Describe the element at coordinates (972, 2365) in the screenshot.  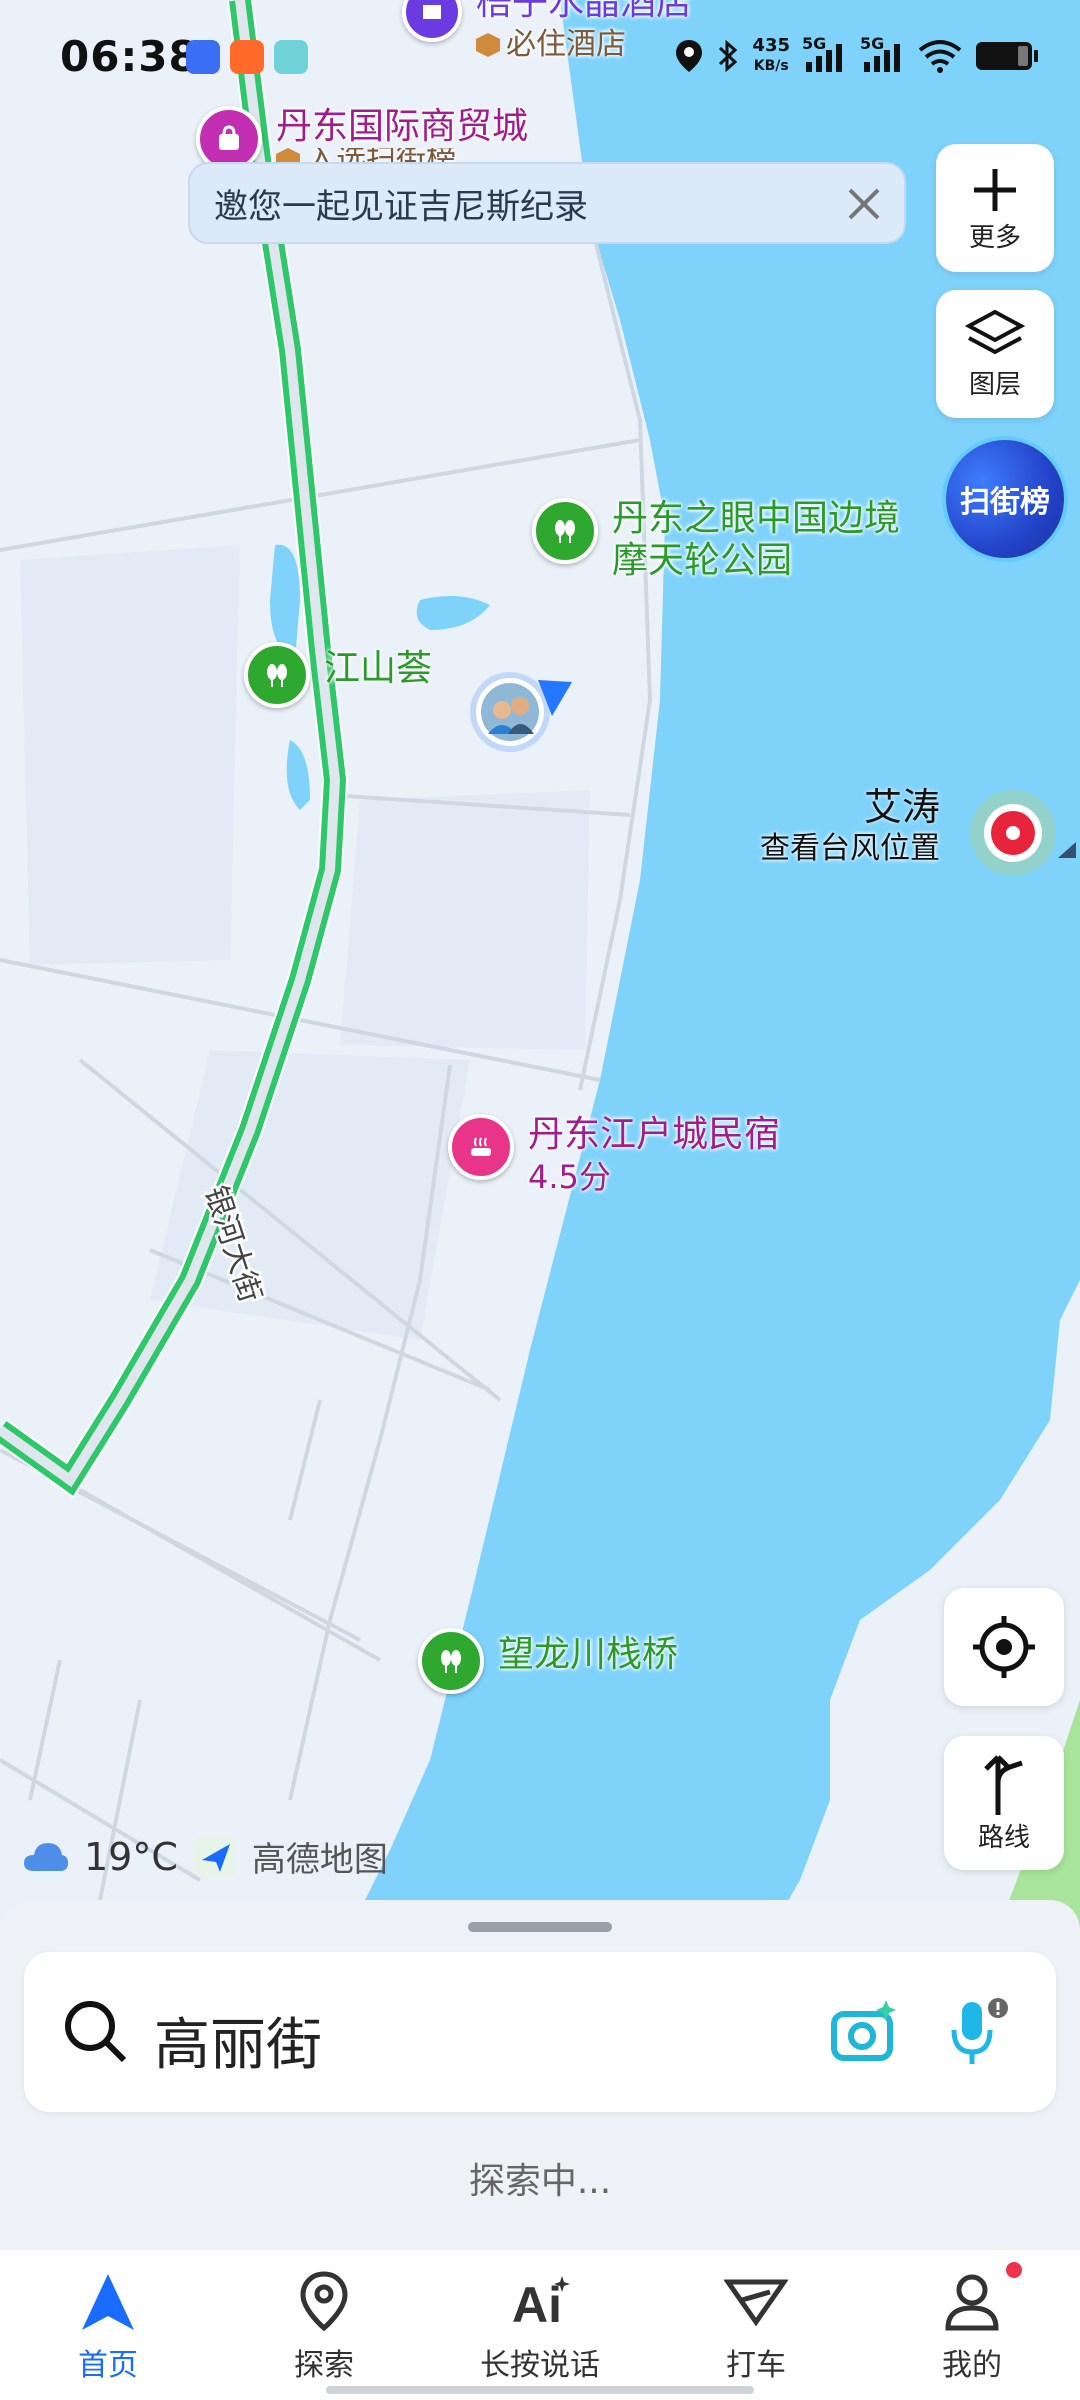
I see `nav-label: 我的` at that location.